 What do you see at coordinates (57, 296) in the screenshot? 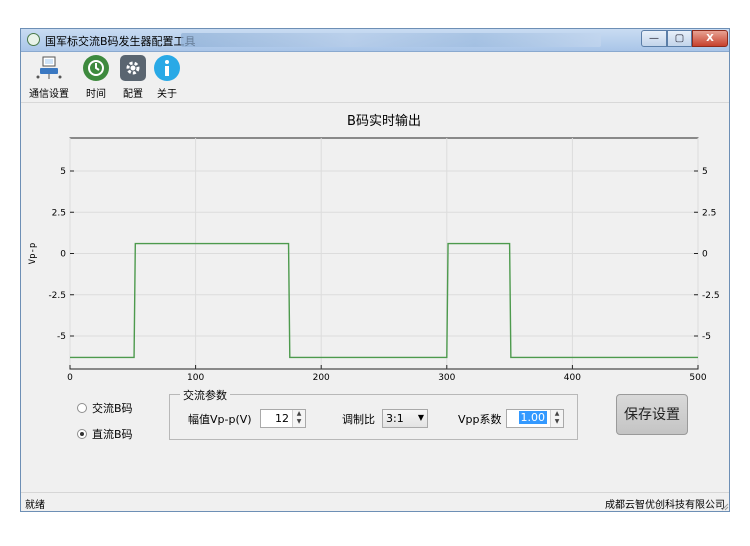
I see `y-tick-label-left: -2.5` at bounding box center [57, 296].